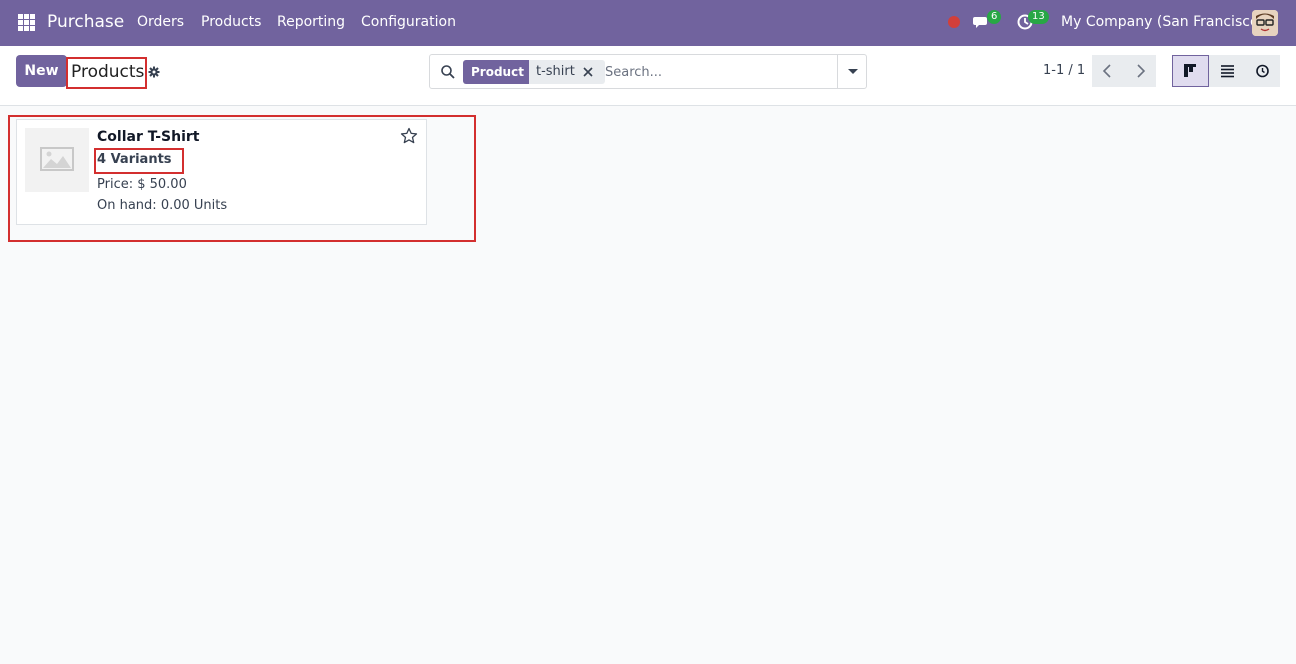  What do you see at coordinates (1064, 70) in the screenshot?
I see `pager-value: 1-1 / 1` at bounding box center [1064, 70].